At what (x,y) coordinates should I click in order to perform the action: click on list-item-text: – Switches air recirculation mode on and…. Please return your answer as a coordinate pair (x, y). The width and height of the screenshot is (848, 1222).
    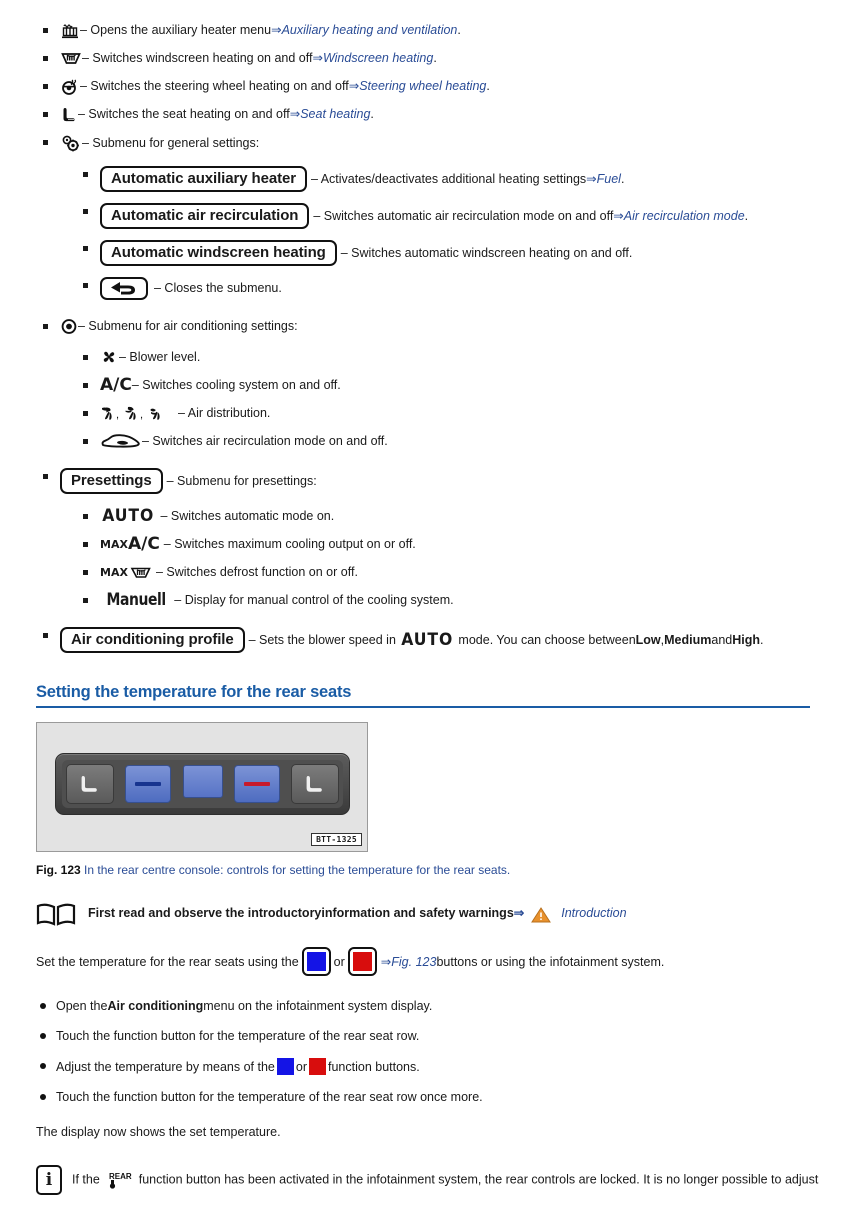
    Looking at the image, I should click on (265, 441).